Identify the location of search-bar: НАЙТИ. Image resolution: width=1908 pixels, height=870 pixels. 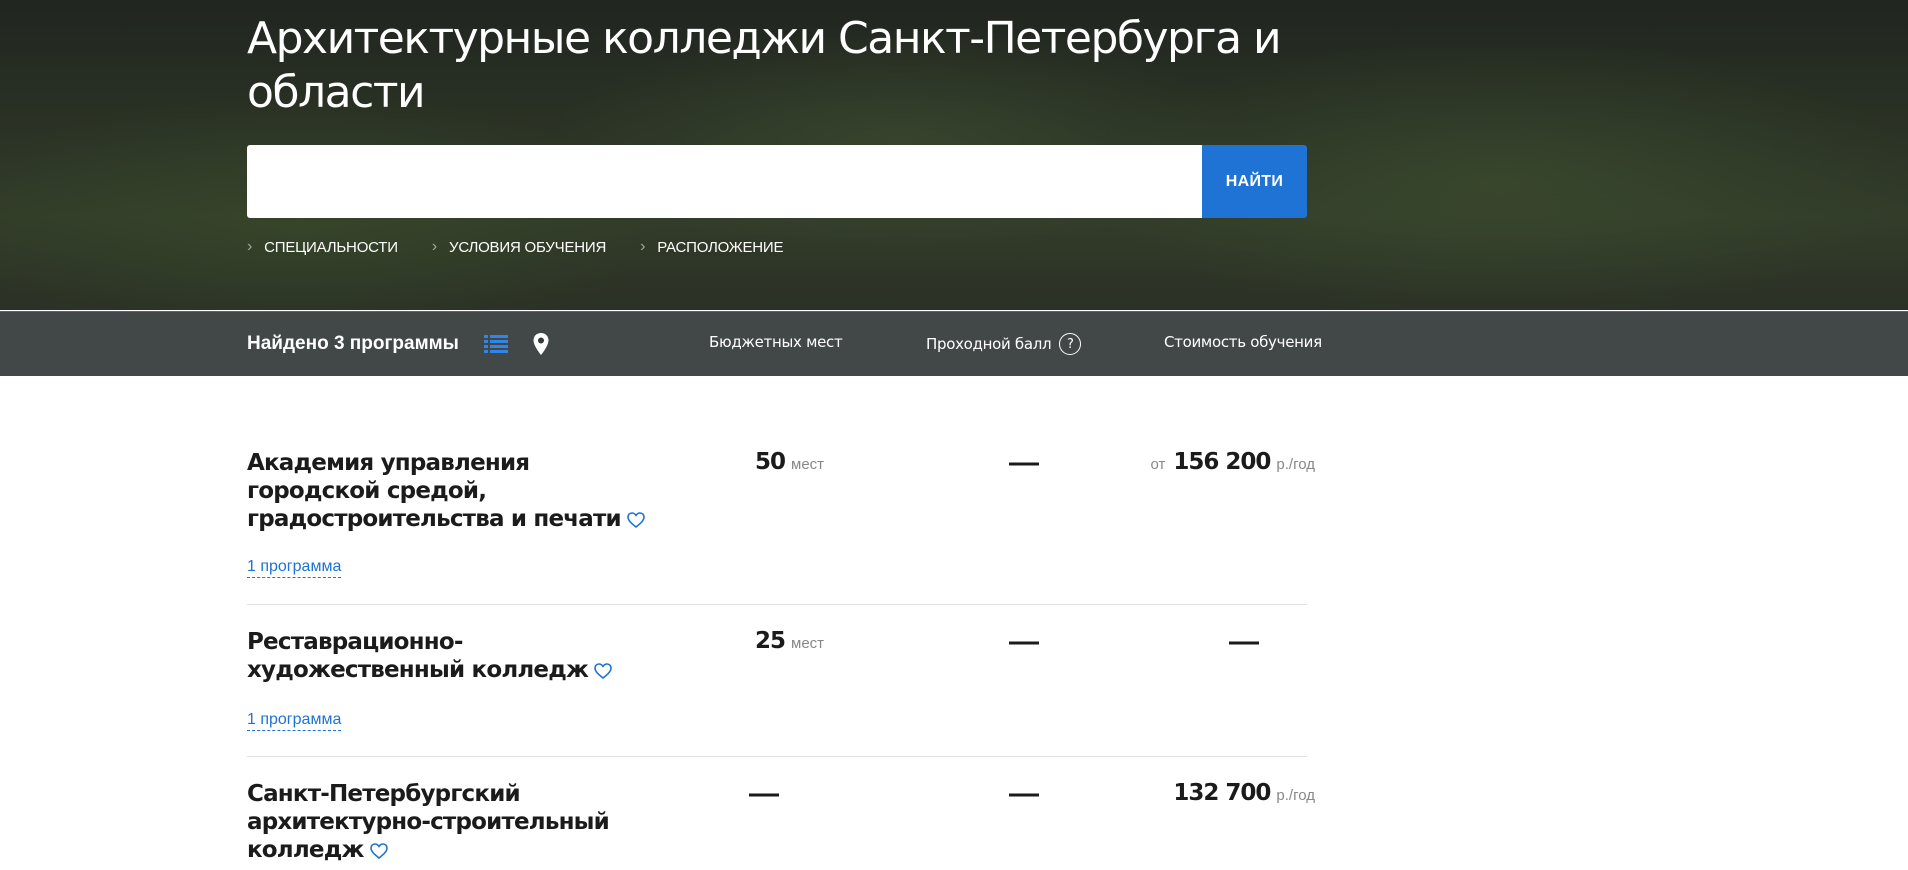
(777, 181).